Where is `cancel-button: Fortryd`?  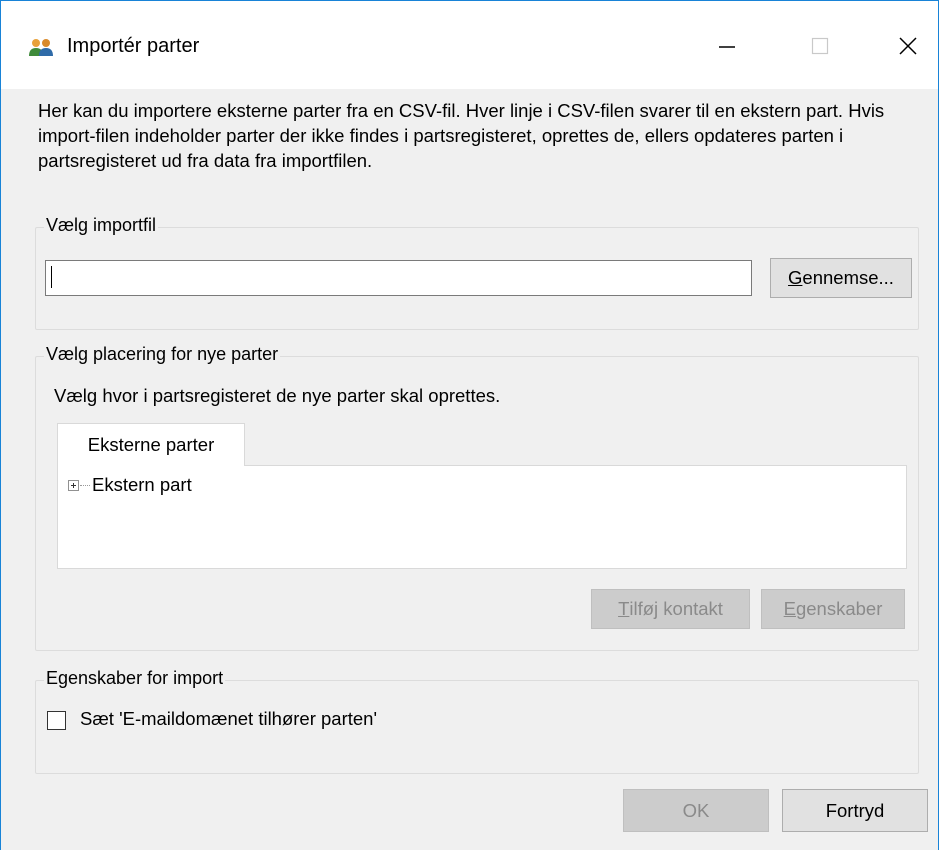 cancel-button: Fortryd is located at coordinates (855, 810).